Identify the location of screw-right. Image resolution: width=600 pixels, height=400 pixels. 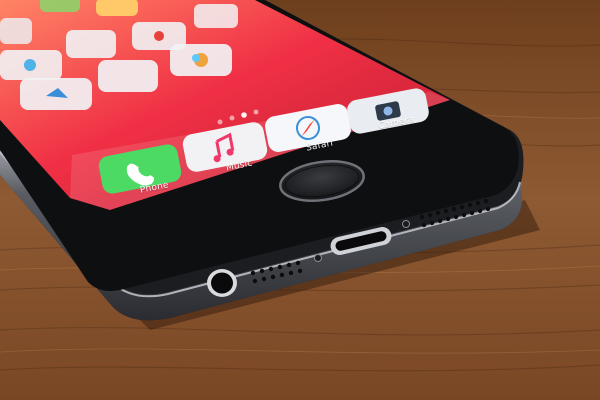
(406, 224).